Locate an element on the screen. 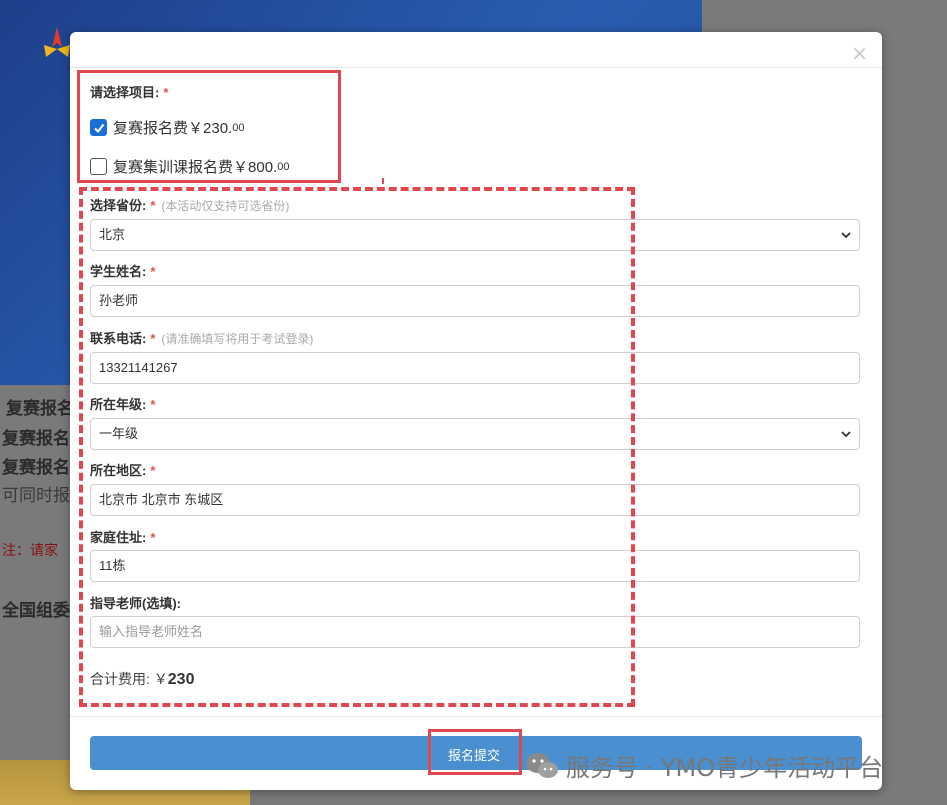  bg-line-6: 全国组委 is located at coordinates (36, 610).